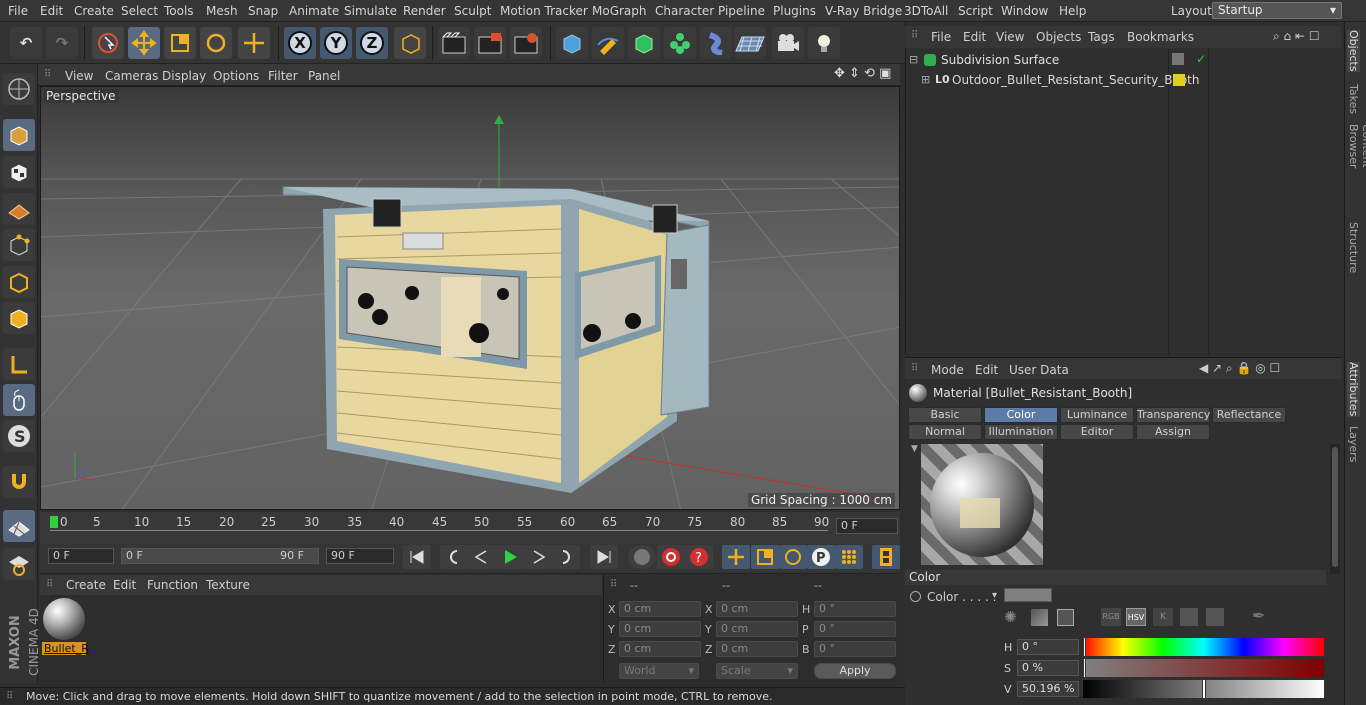 Image resolution: width=1366 pixels, height=705 pixels. I want to click on menu-sculpt: Sculpt, so click(472, 11).